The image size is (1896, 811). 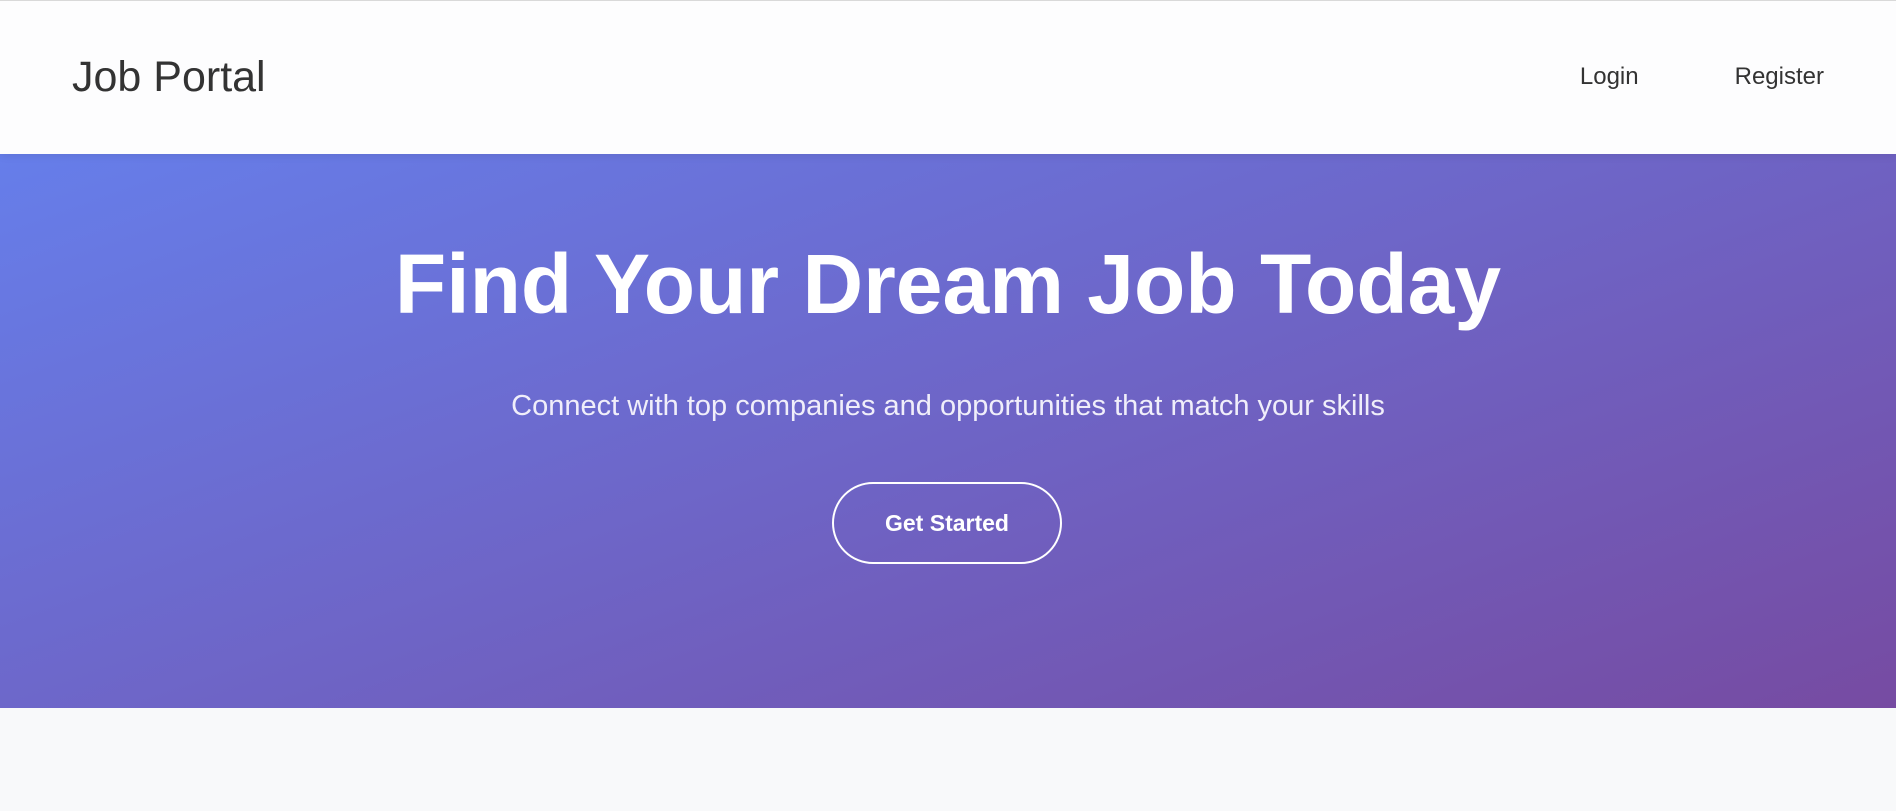 I want to click on get-started-button: Get Started, so click(x=947, y=523).